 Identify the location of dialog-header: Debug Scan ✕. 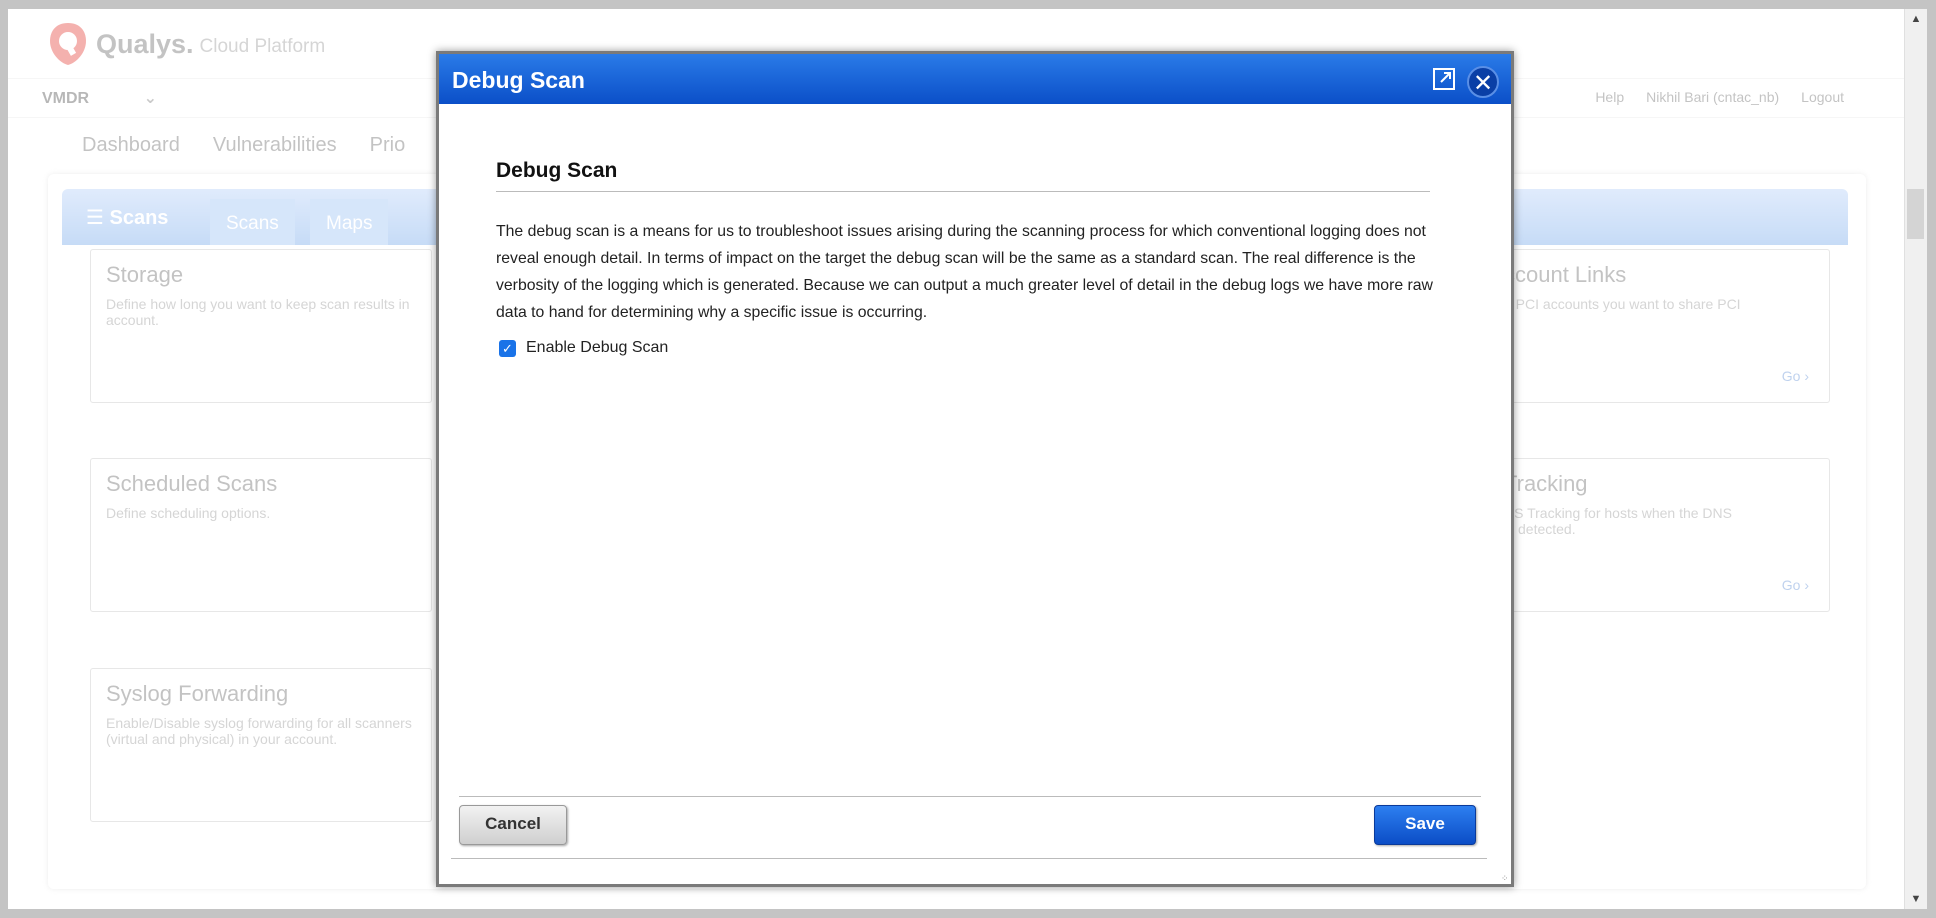
(975, 79).